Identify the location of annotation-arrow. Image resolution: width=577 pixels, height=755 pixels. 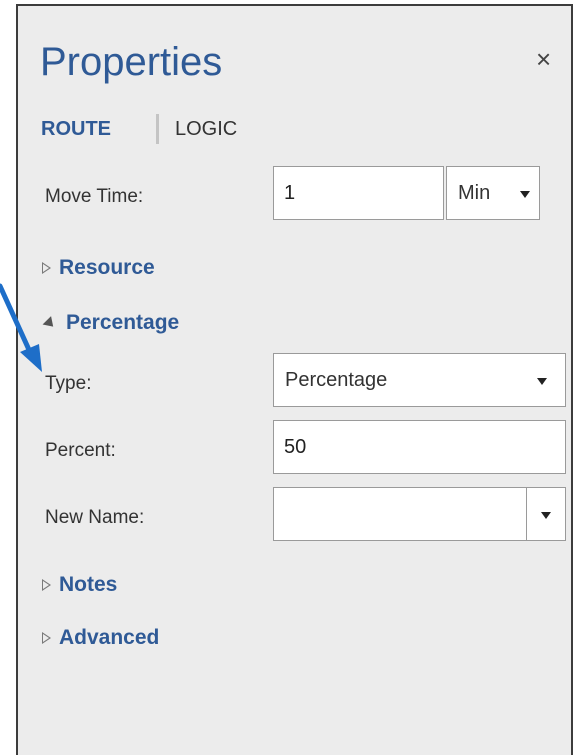
(21, 327).